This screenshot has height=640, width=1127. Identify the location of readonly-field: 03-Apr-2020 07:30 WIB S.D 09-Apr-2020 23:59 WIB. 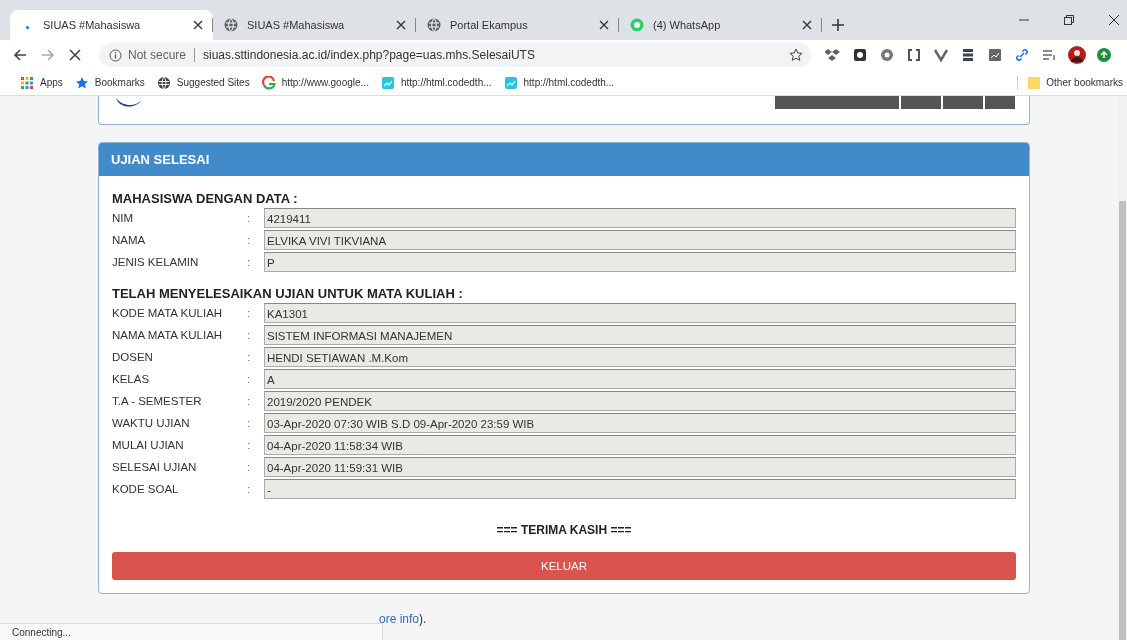
(640, 423).